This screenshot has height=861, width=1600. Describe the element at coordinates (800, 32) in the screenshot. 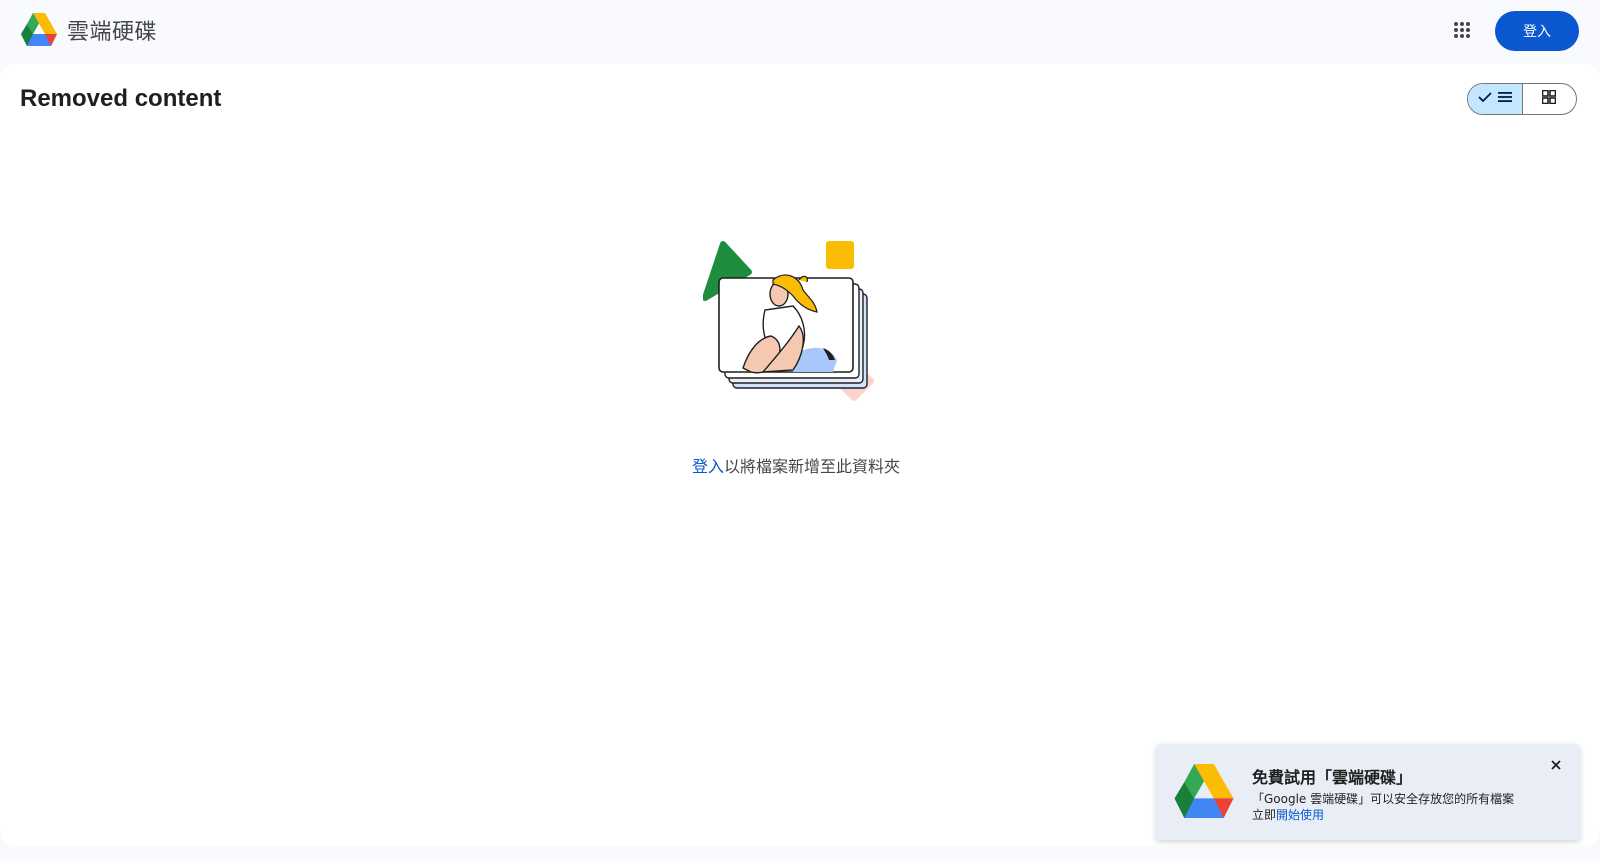

I see `top-bar: 雲端硬碟 登入` at that location.